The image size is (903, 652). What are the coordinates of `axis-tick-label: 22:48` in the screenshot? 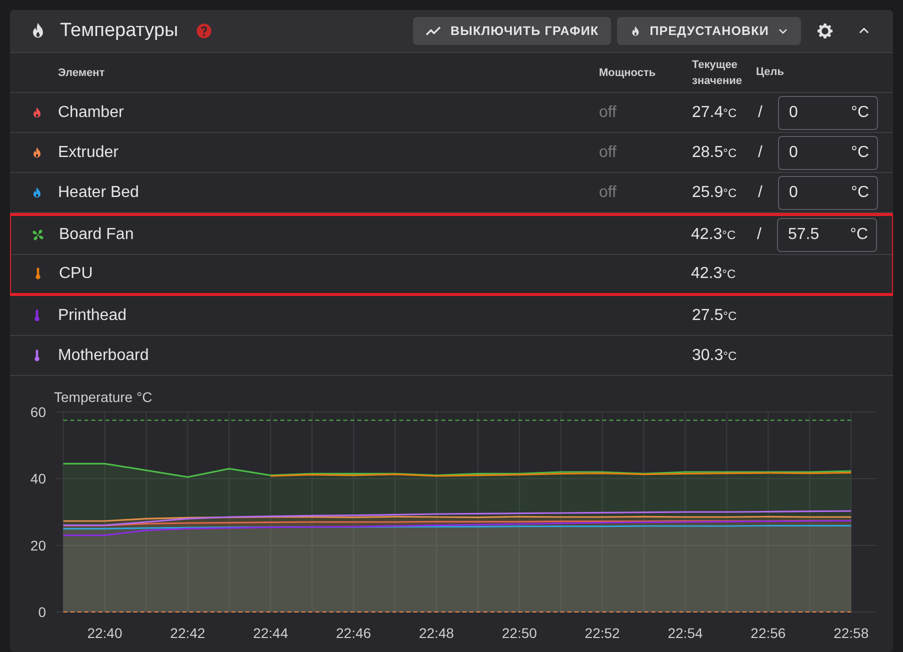 It's located at (436, 633).